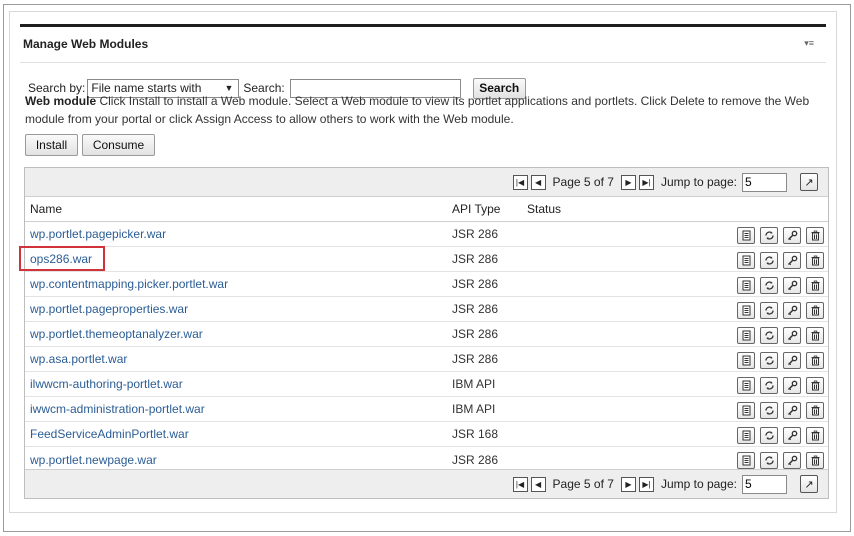 The image size is (854, 536). I want to click on portlet-title: Manage Web Modules, so click(86, 44).